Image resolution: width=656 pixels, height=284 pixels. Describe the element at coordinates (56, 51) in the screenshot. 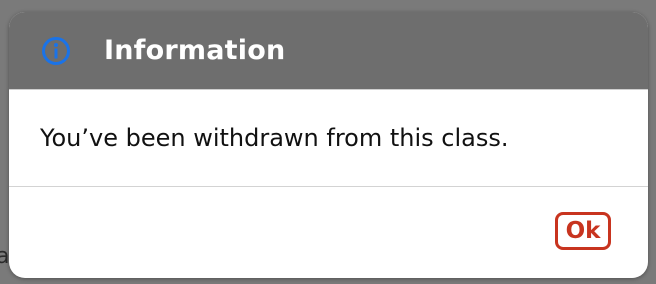

I see `info-icon` at that location.